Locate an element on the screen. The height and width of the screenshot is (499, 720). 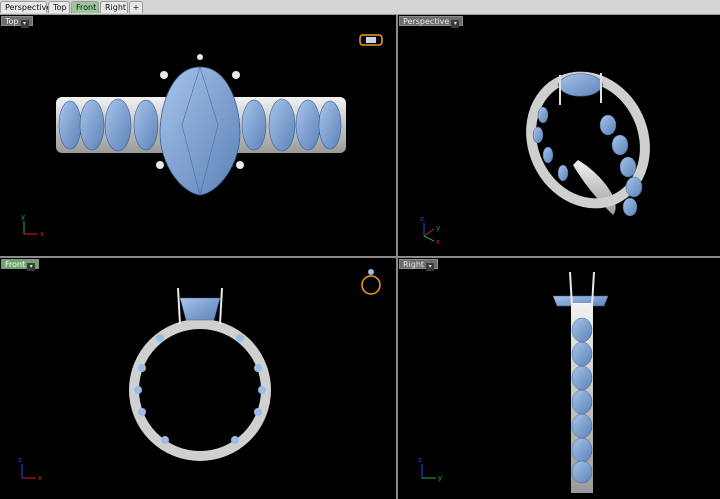
axis-gizmo is located at coordinates (30, 228).